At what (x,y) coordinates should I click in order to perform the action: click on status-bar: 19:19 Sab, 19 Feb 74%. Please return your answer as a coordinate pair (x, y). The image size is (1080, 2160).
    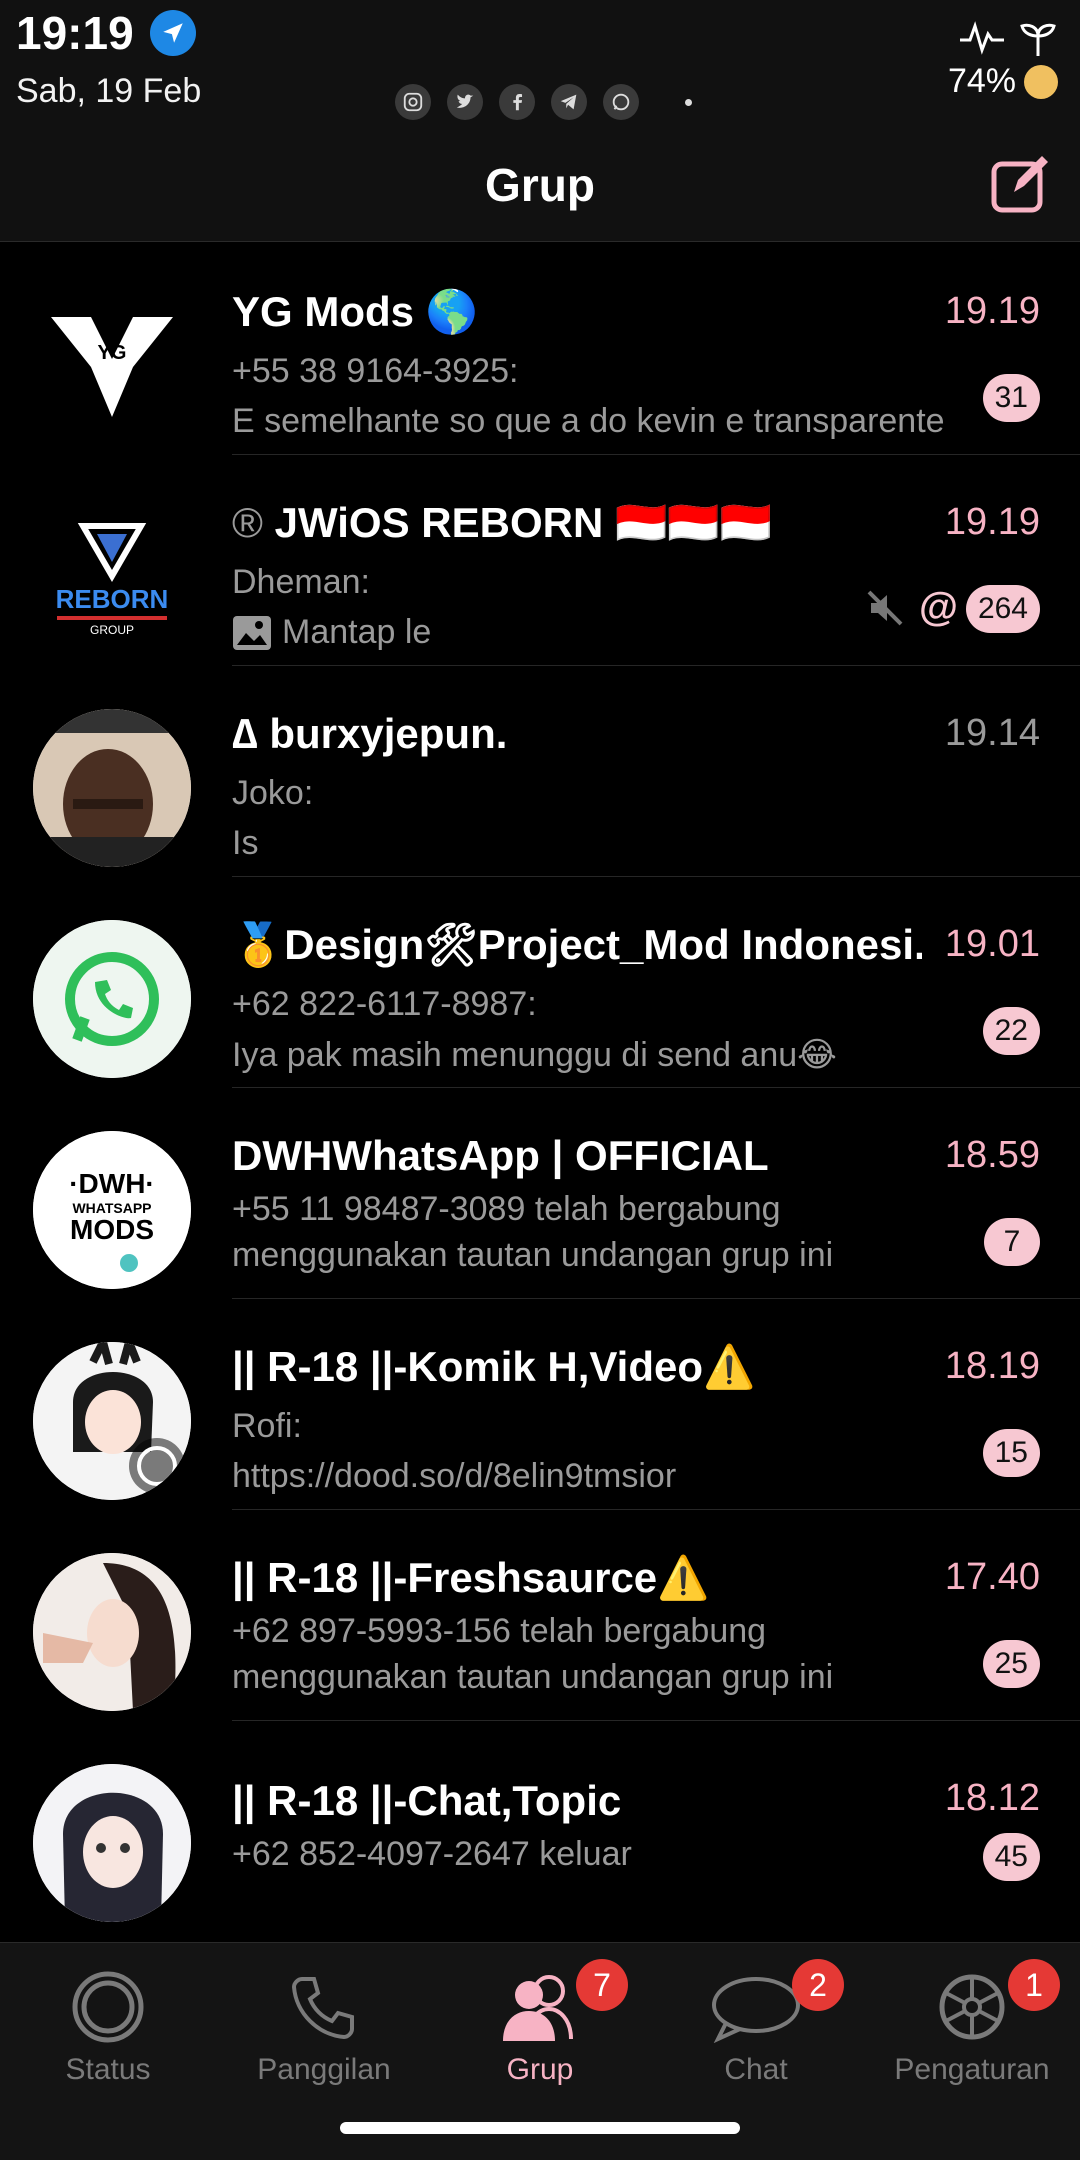
    Looking at the image, I should click on (540, 65).